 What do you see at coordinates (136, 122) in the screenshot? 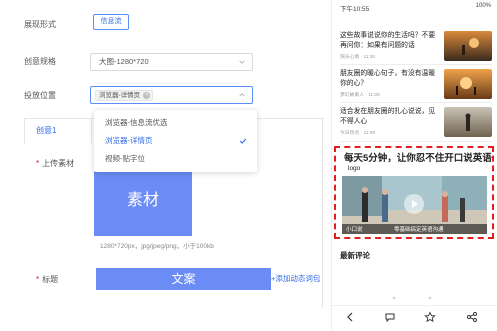
I see `dropdown-option-label: 浏览器-信息流优选` at bounding box center [136, 122].